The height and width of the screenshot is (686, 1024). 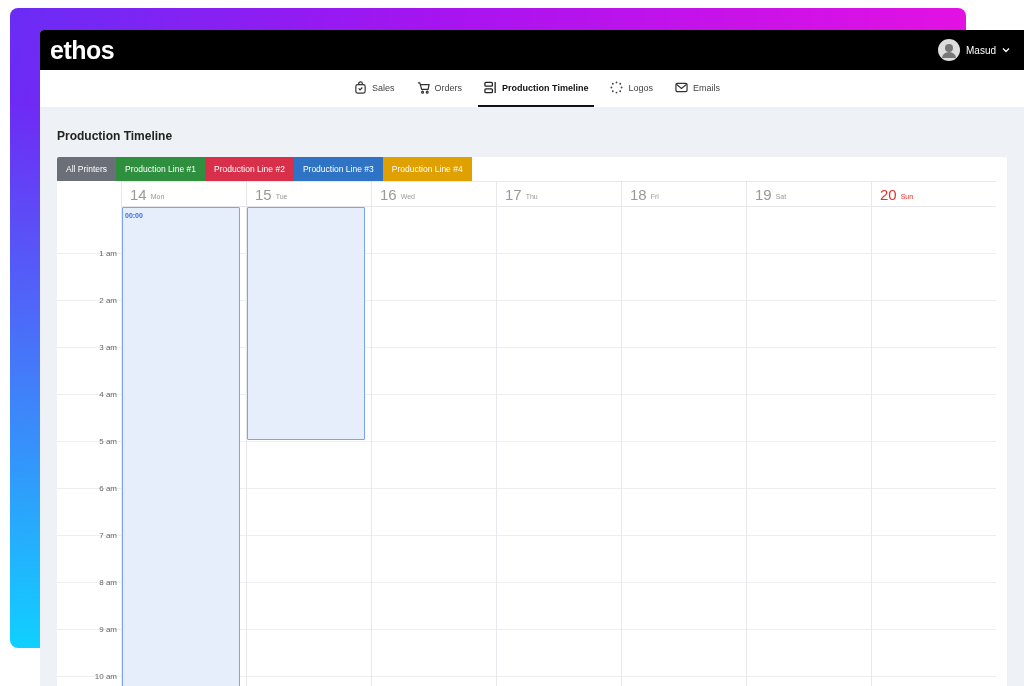 What do you see at coordinates (138, 194) in the screenshot?
I see `day-number: 14` at bounding box center [138, 194].